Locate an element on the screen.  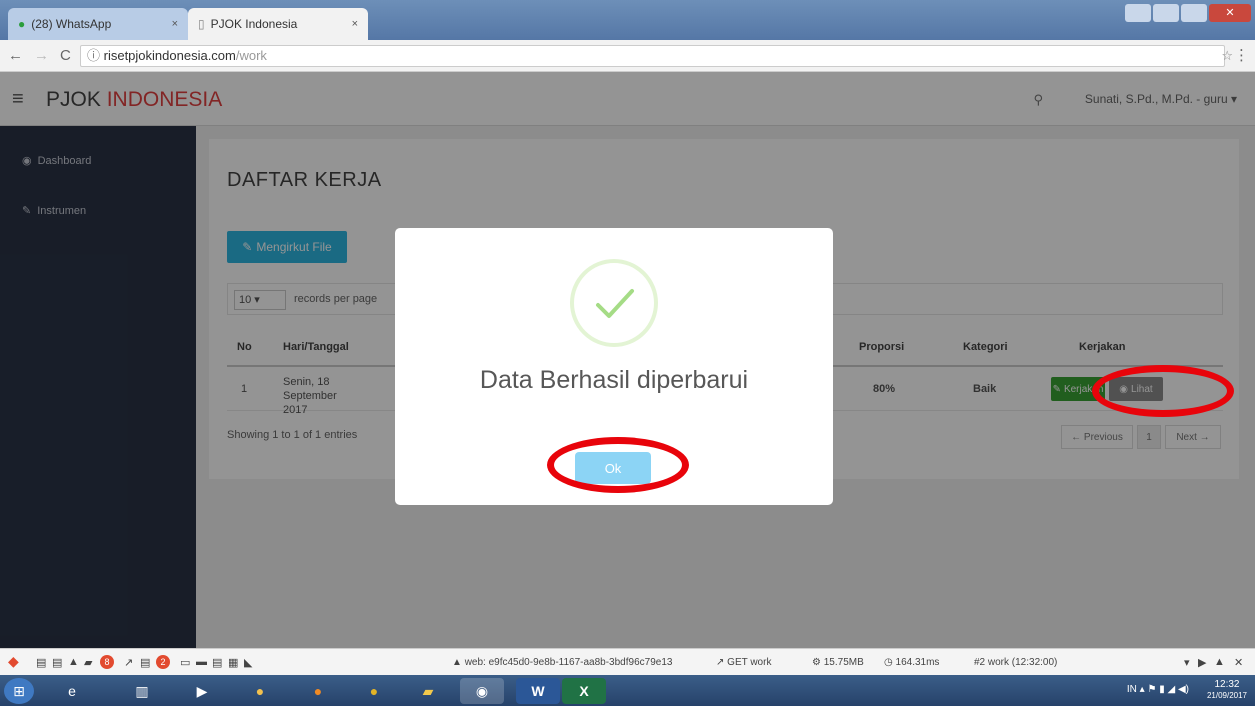
clock: 12:32 21/09/2017 is located at coordinates (1227, 690).